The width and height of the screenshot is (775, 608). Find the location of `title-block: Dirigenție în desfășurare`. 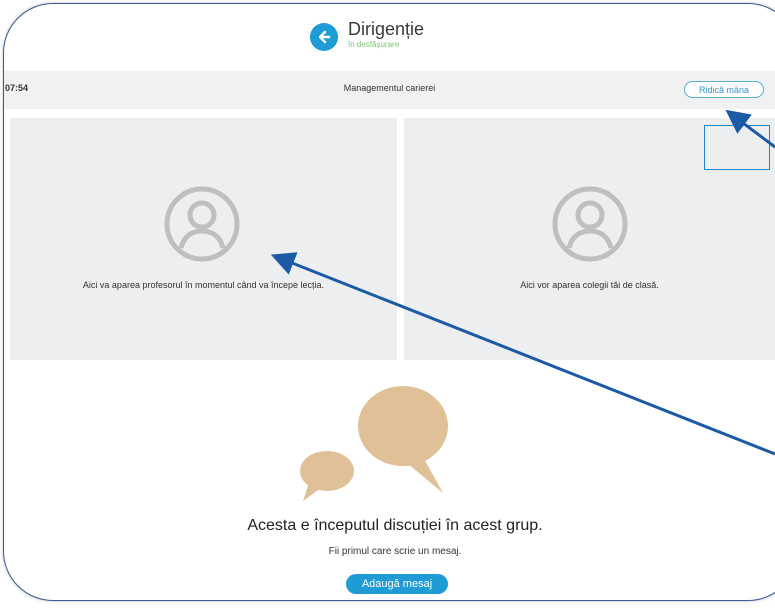

title-block: Dirigenție în desfășurare is located at coordinates (386, 35).